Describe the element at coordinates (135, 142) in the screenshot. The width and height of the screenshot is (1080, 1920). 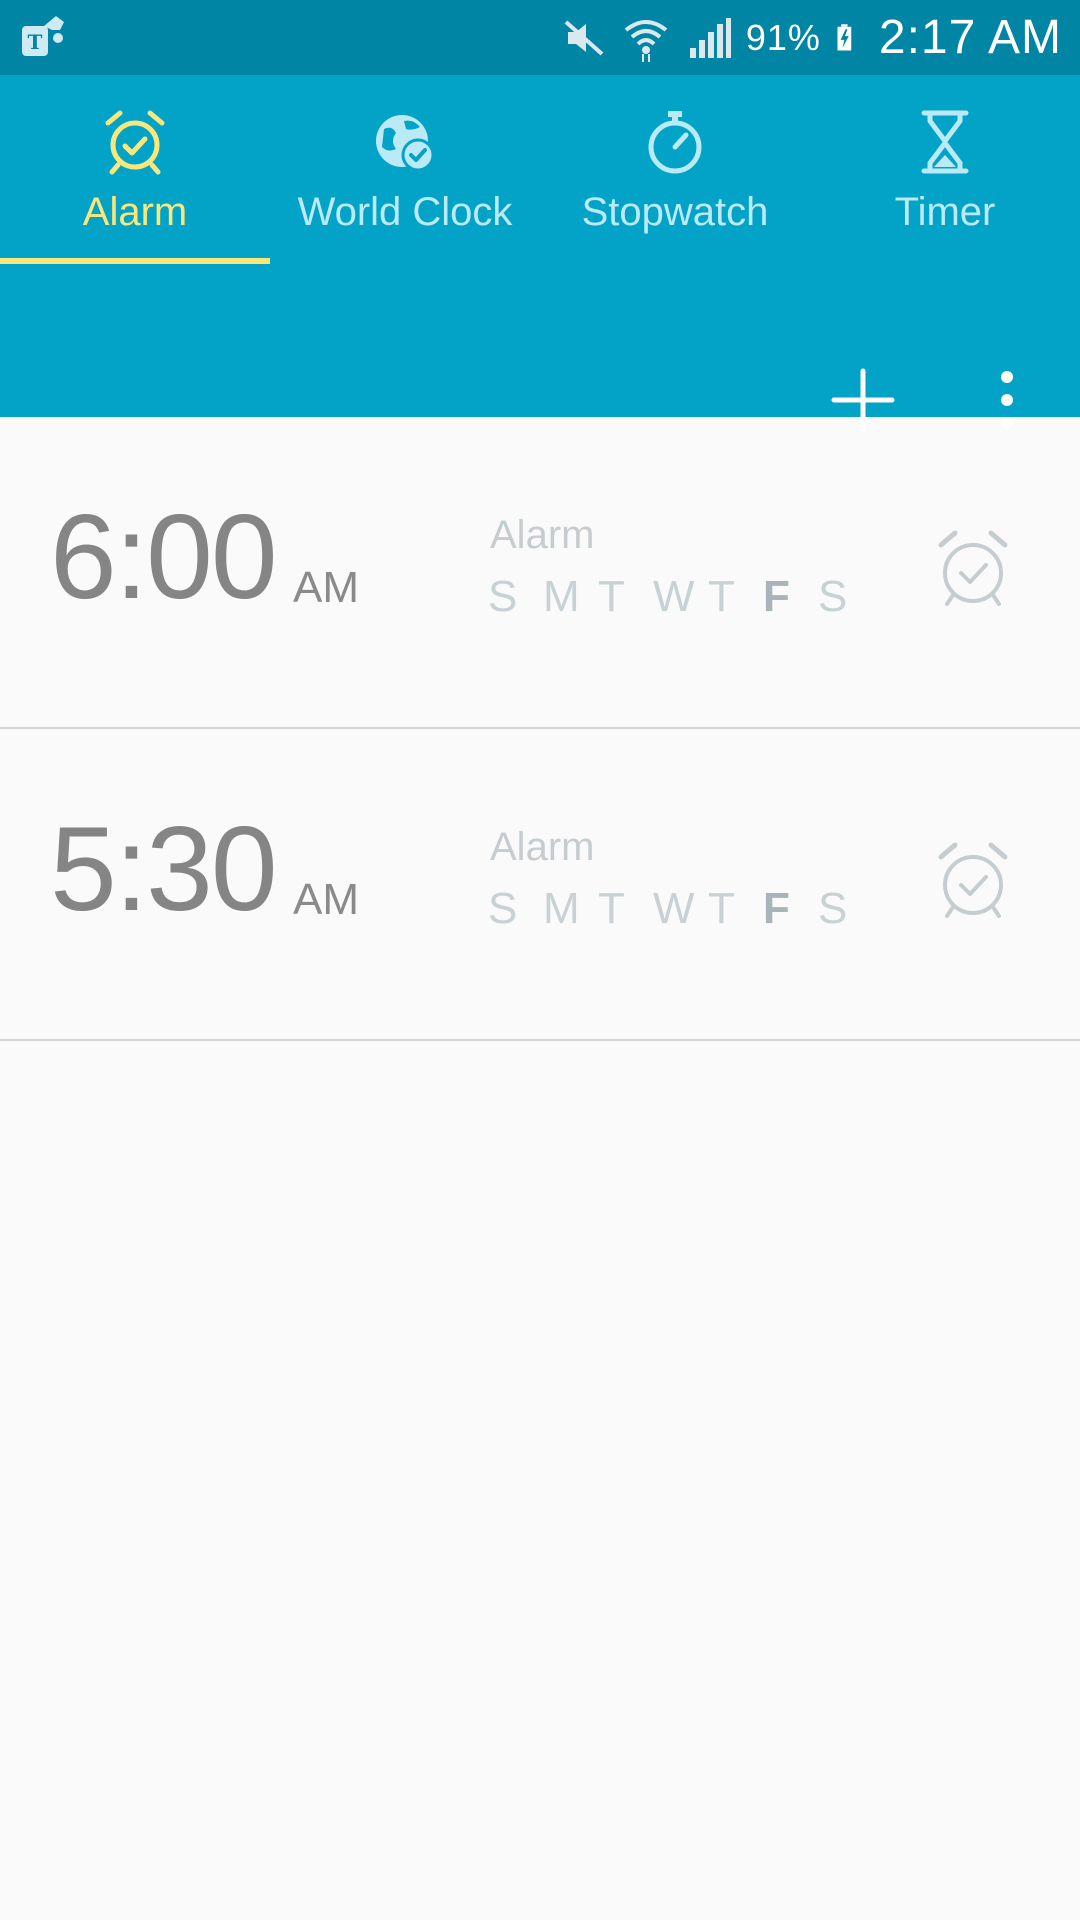
I see `alarm-clock-icon` at that location.